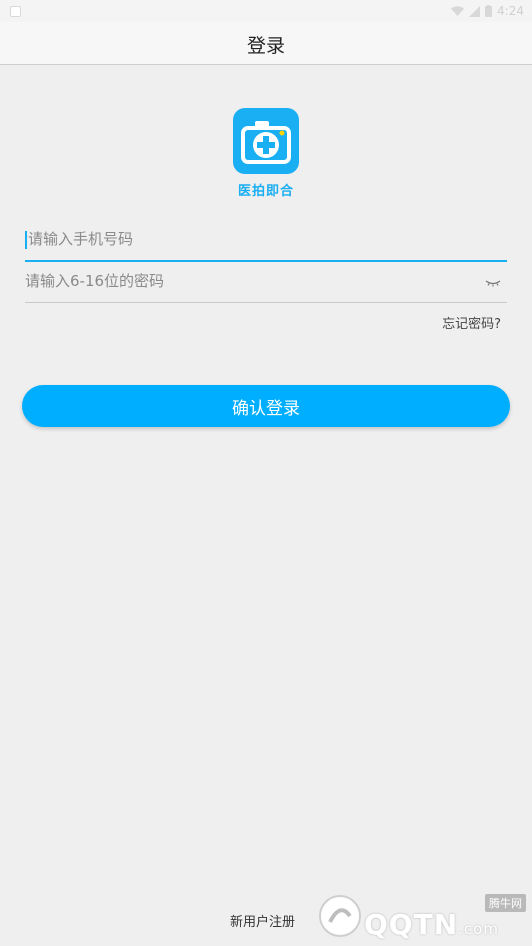 The width and height of the screenshot is (532, 946). Describe the element at coordinates (15, 11) in the screenshot. I see `notification-icon` at that location.